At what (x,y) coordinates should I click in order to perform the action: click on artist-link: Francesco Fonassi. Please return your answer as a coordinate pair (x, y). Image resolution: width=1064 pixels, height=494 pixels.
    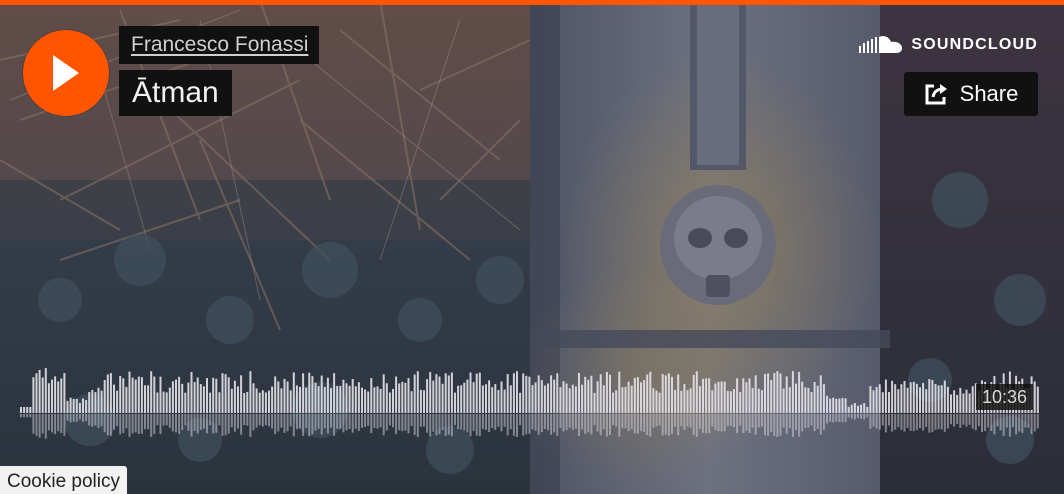
    Looking at the image, I should click on (219, 45).